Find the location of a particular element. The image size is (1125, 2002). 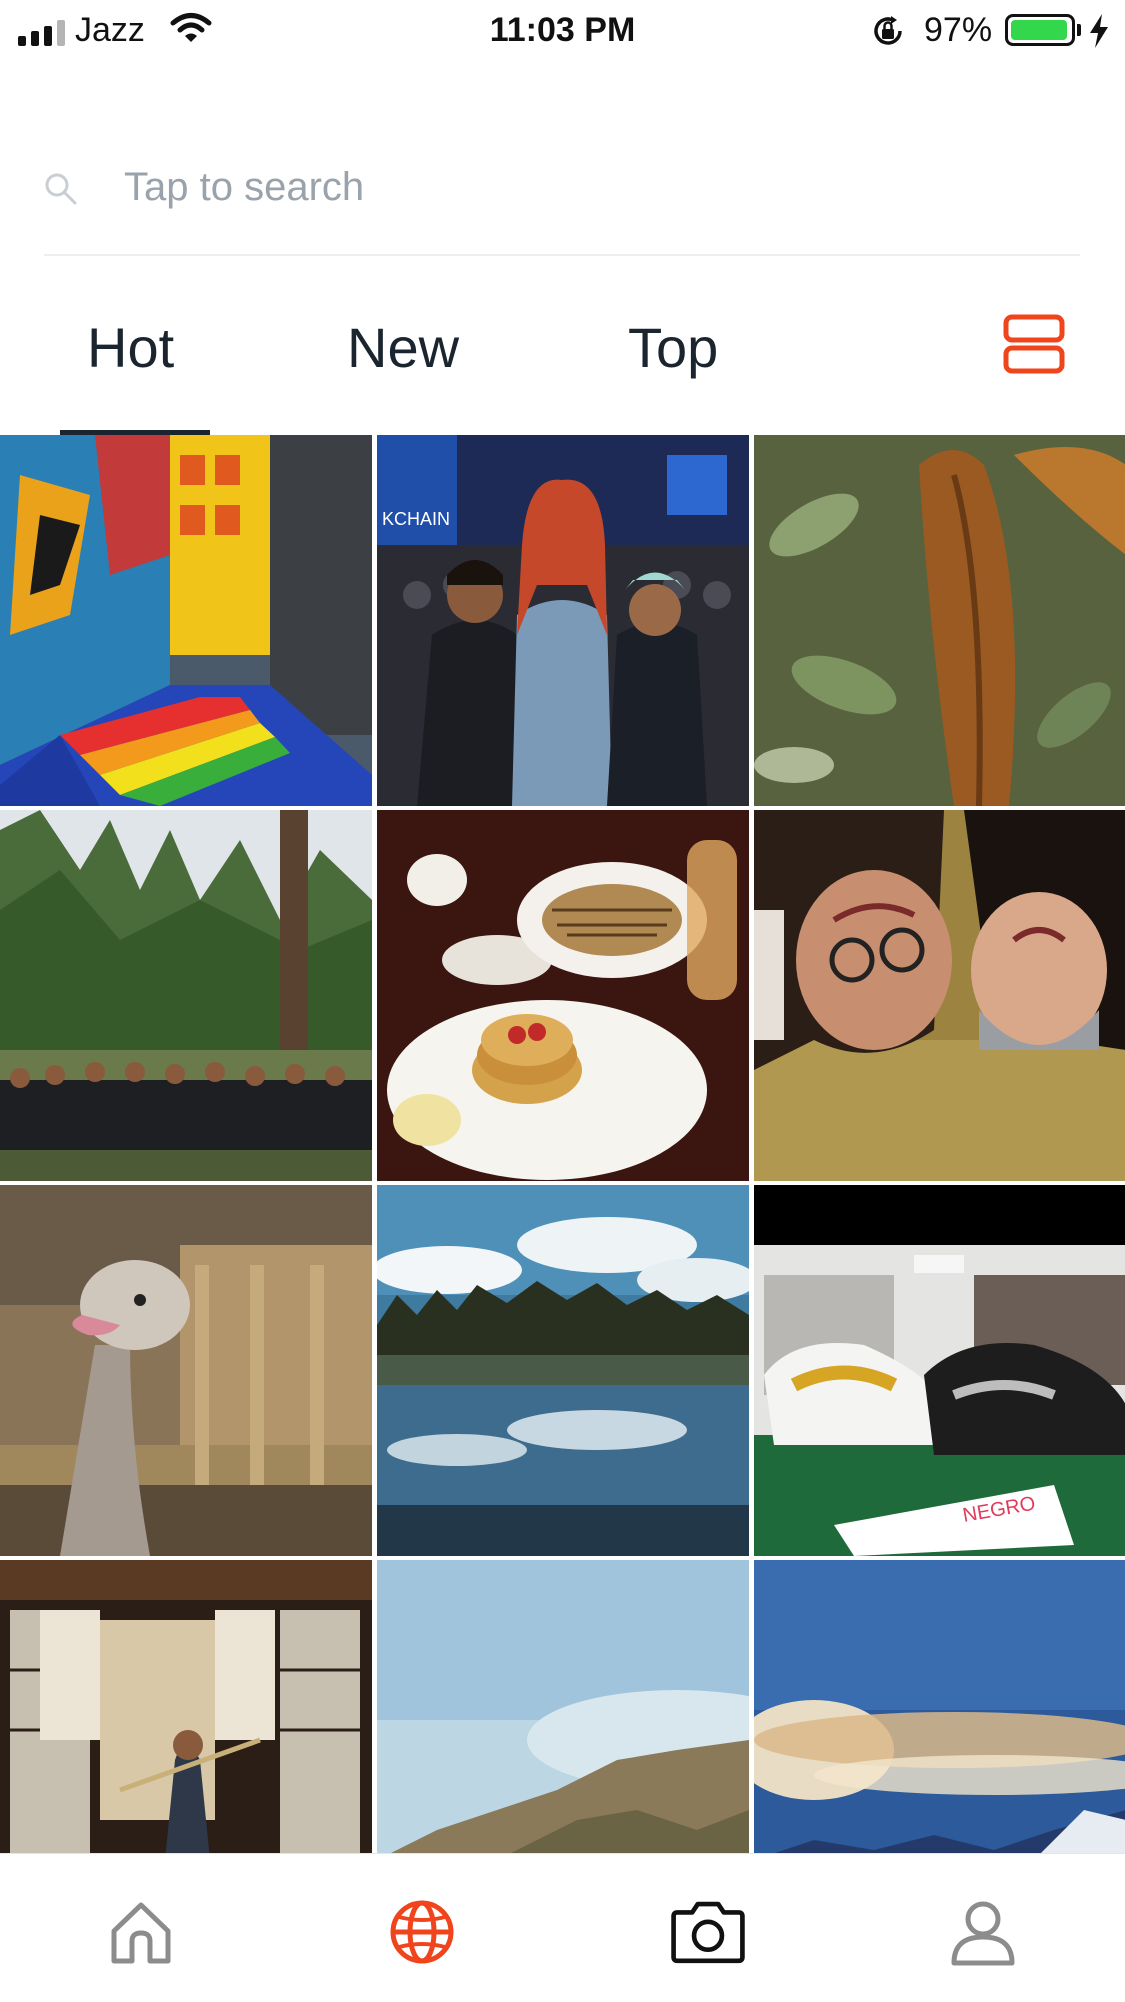

list-view-icon is located at coordinates (1034, 344).